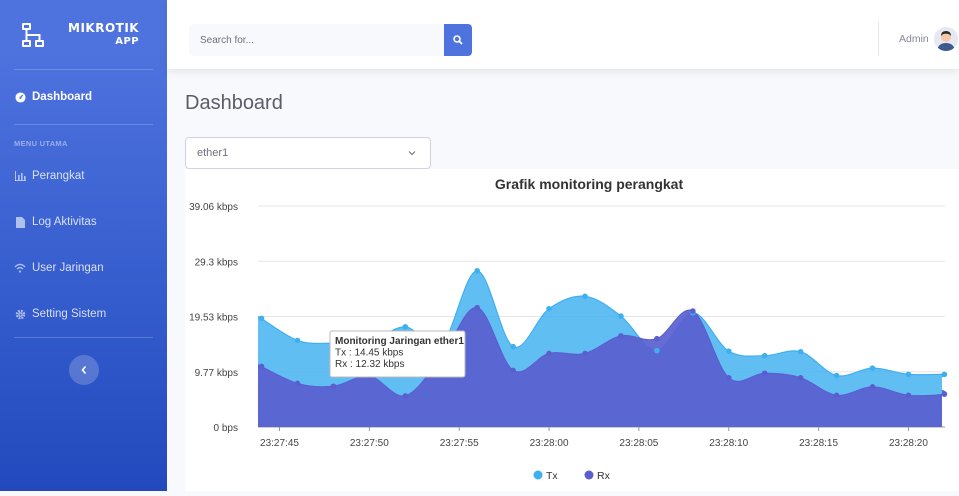 The width and height of the screenshot is (959, 496). I want to click on search-input, so click(316, 40).